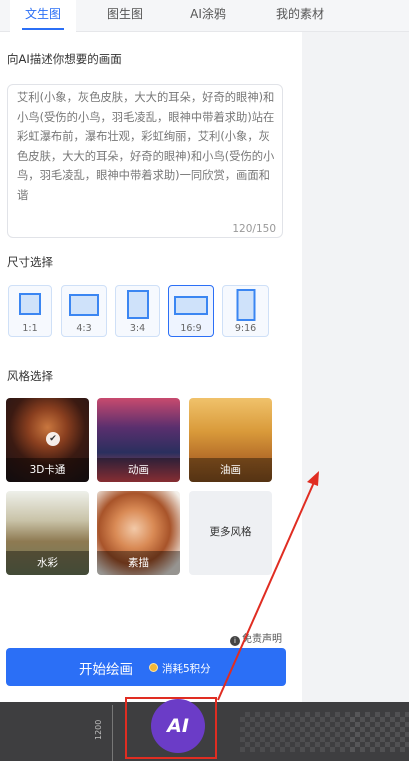  I want to click on tab-text-to-image: 文生图, so click(43, 16).